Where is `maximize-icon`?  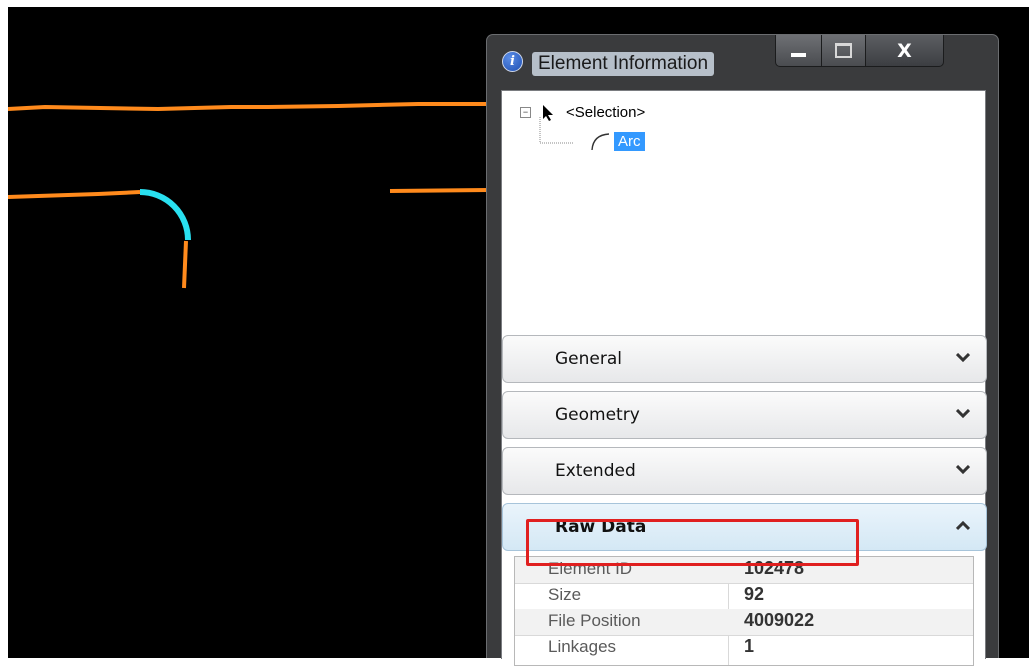
maximize-icon is located at coordinates (843, 50).